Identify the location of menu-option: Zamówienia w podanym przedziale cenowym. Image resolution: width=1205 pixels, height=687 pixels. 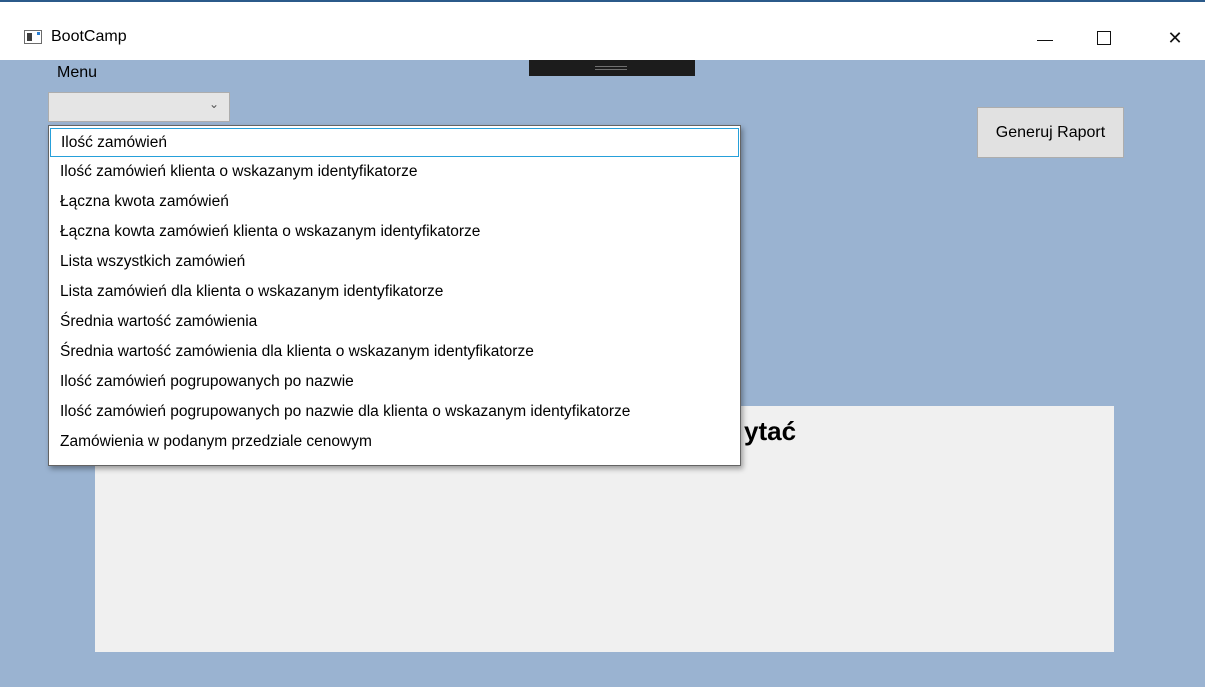
(394, 442).